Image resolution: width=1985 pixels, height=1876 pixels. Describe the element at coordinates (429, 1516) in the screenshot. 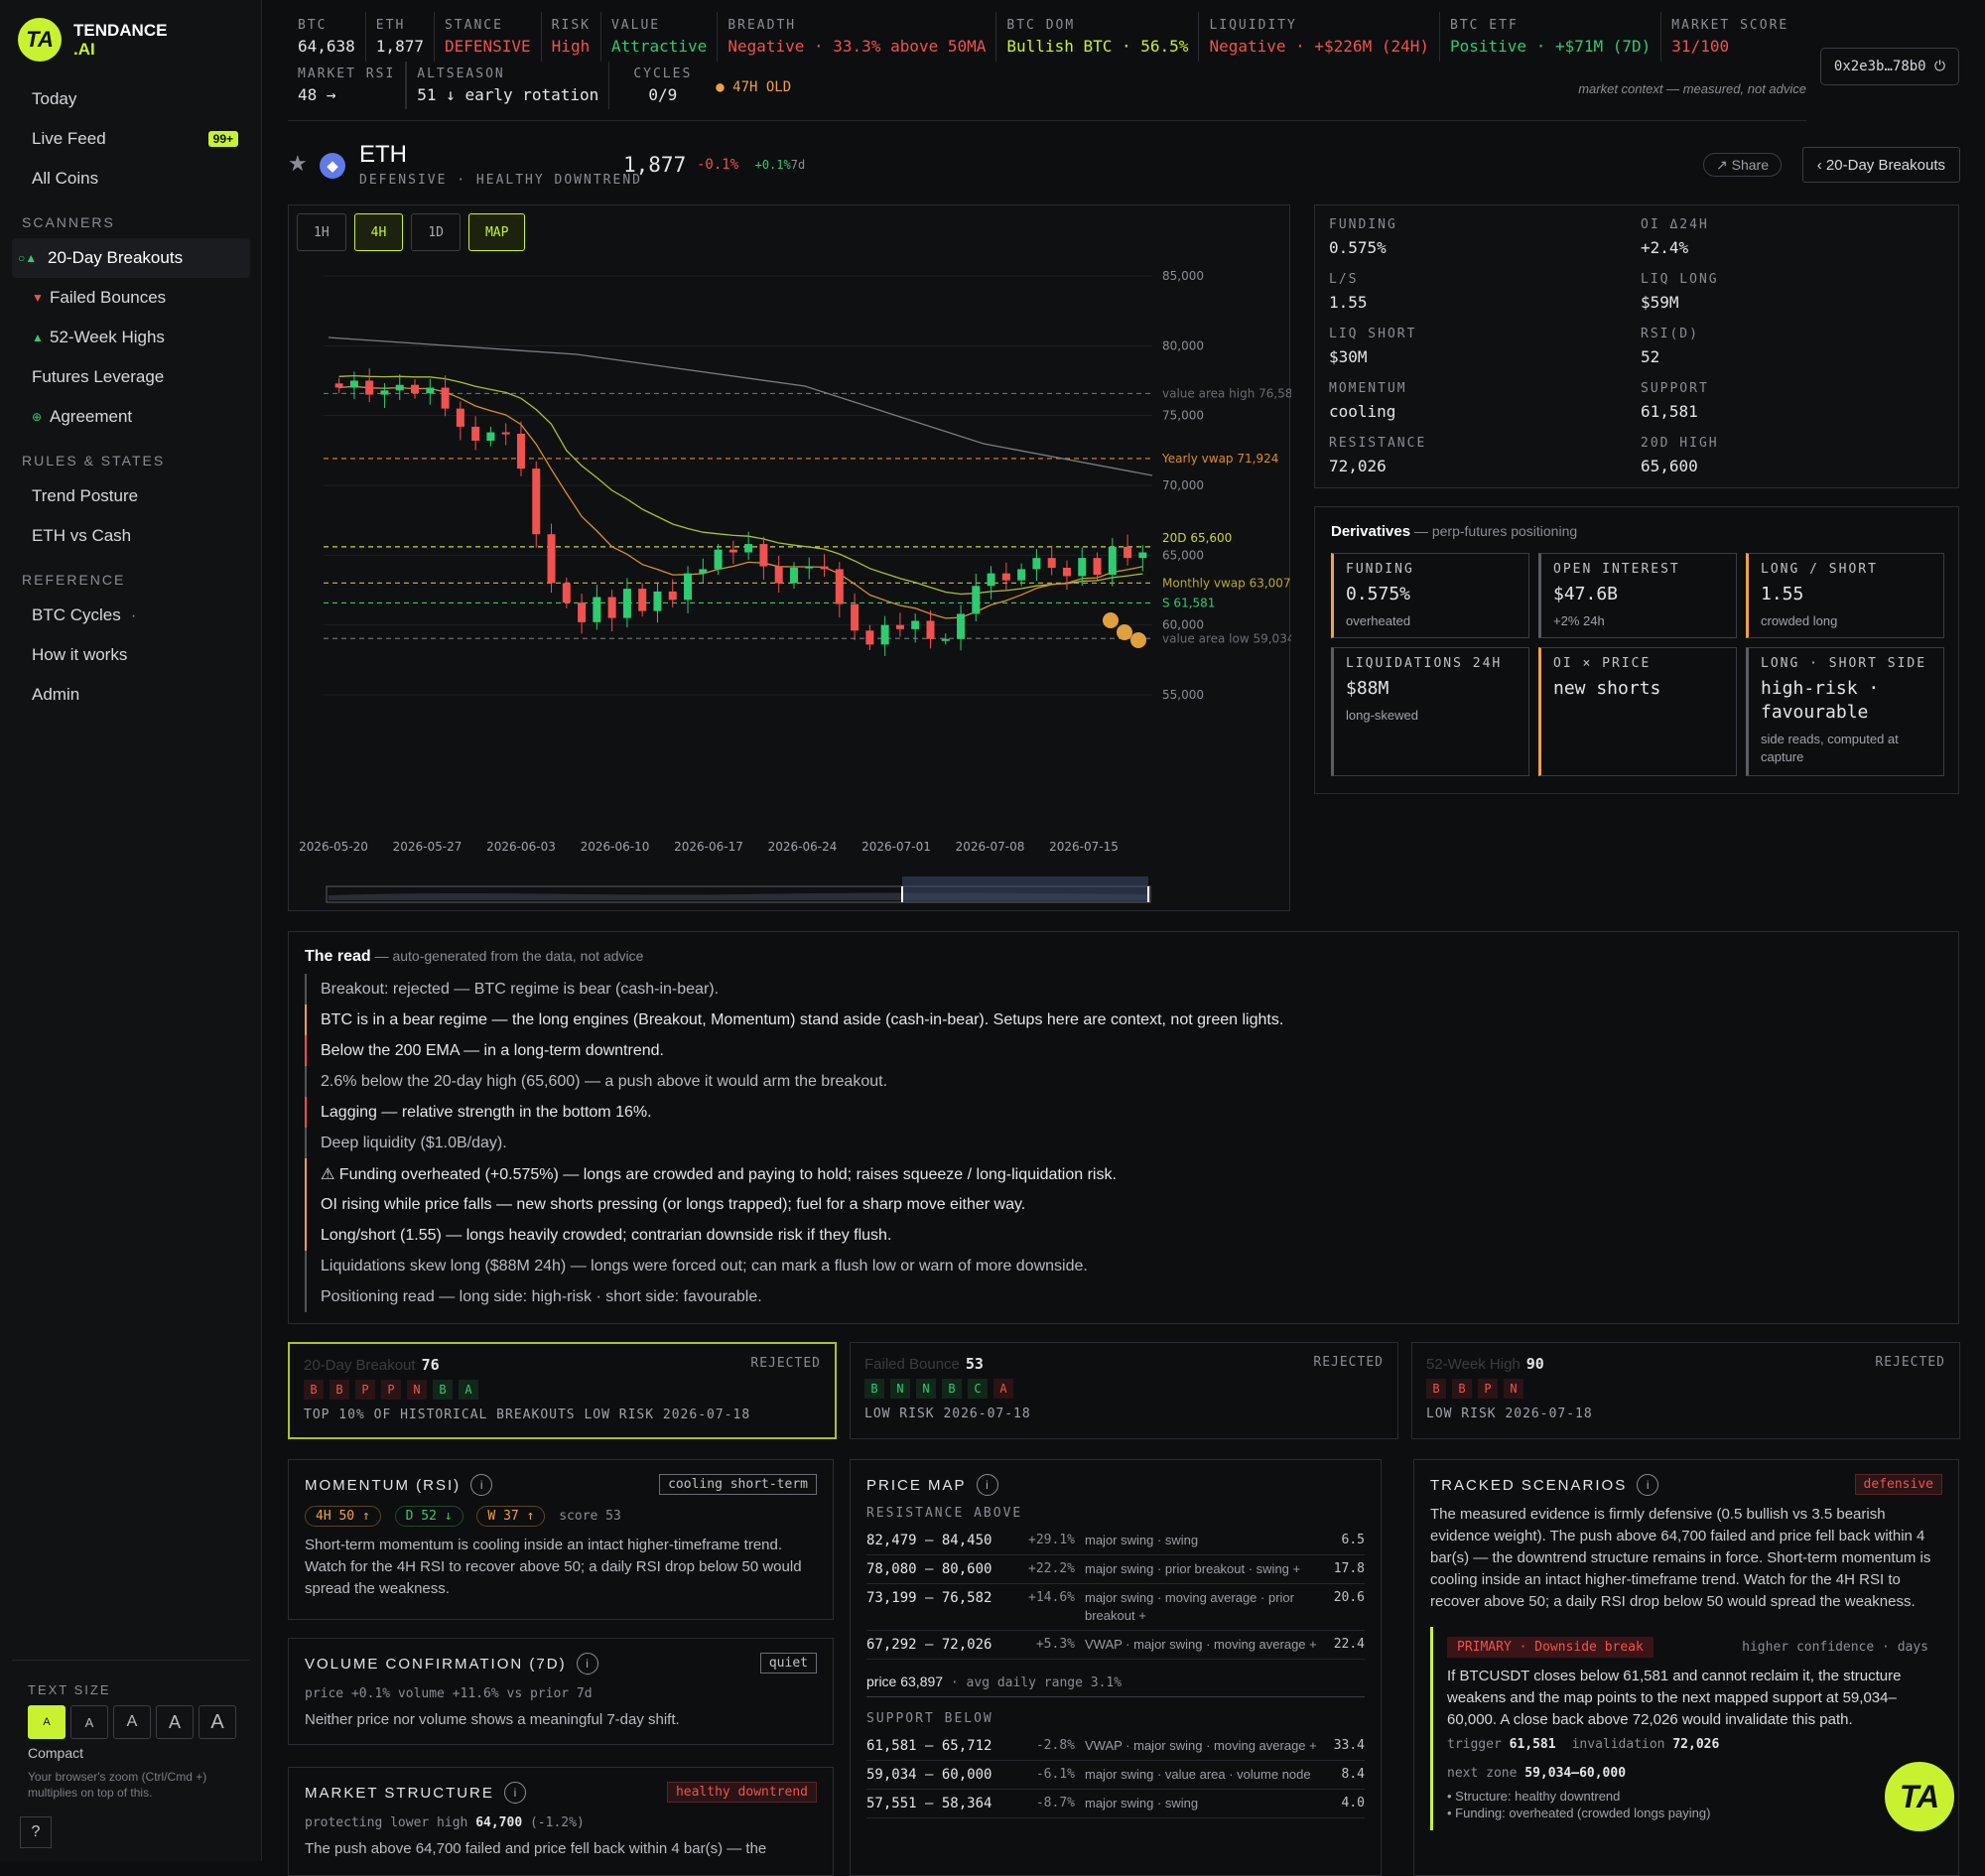

I see `rsi-d-pill: D 52 ↓` at that location.